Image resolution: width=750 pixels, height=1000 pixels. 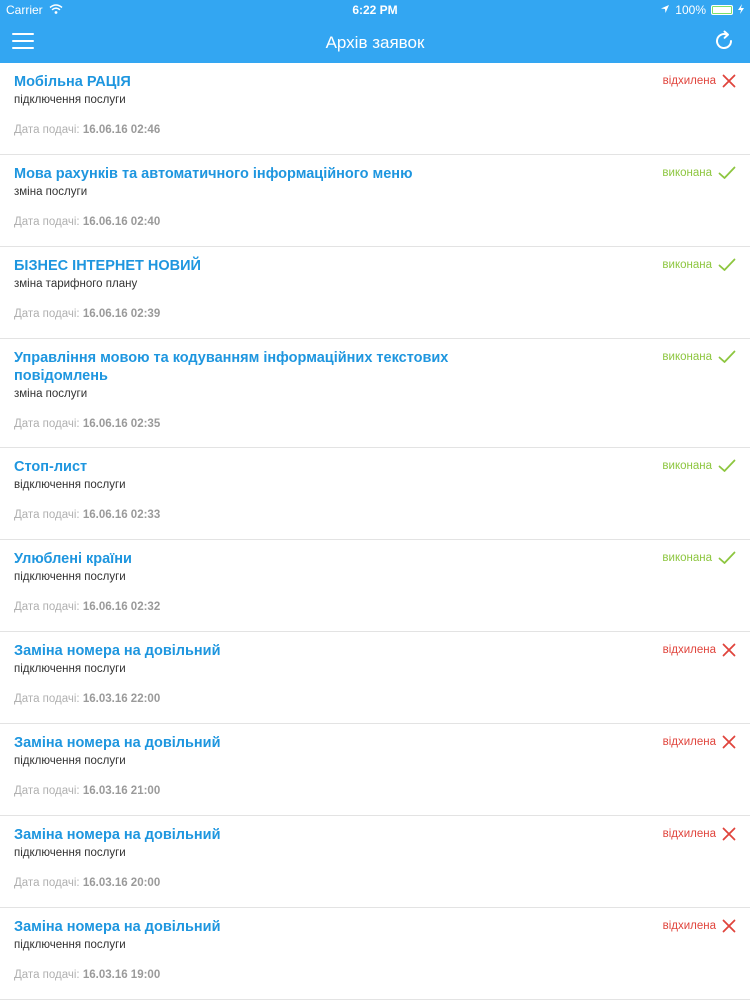 I want to click on request-date: Дата подачі: 16.03.16 22:00, so click(x=375, y=699).